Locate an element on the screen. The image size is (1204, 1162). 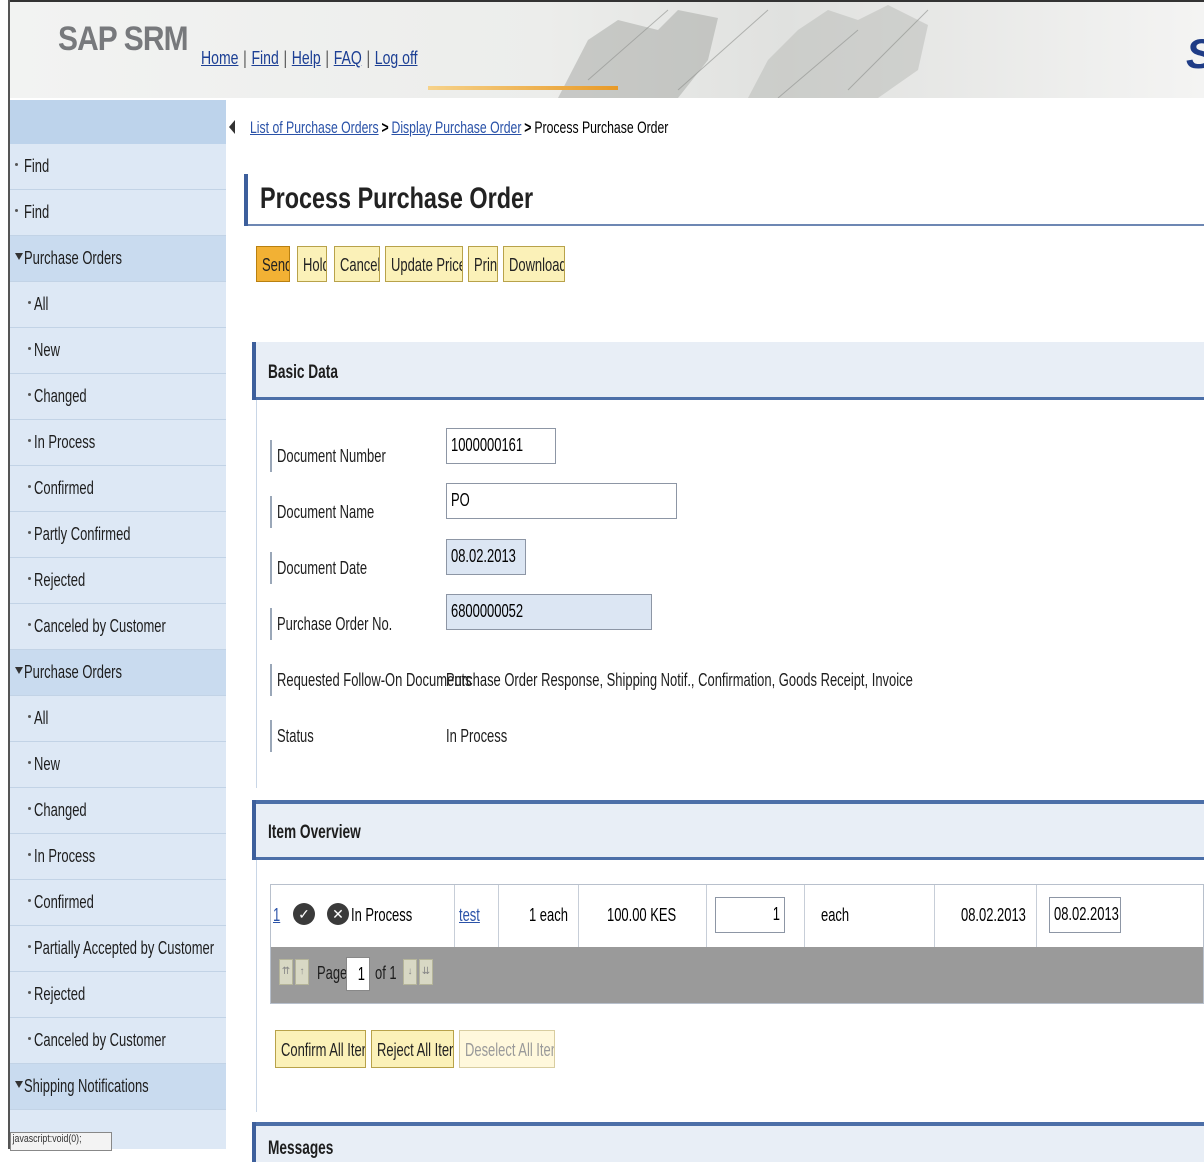
faq-link: FAQ is located at coordinates (348, 58).